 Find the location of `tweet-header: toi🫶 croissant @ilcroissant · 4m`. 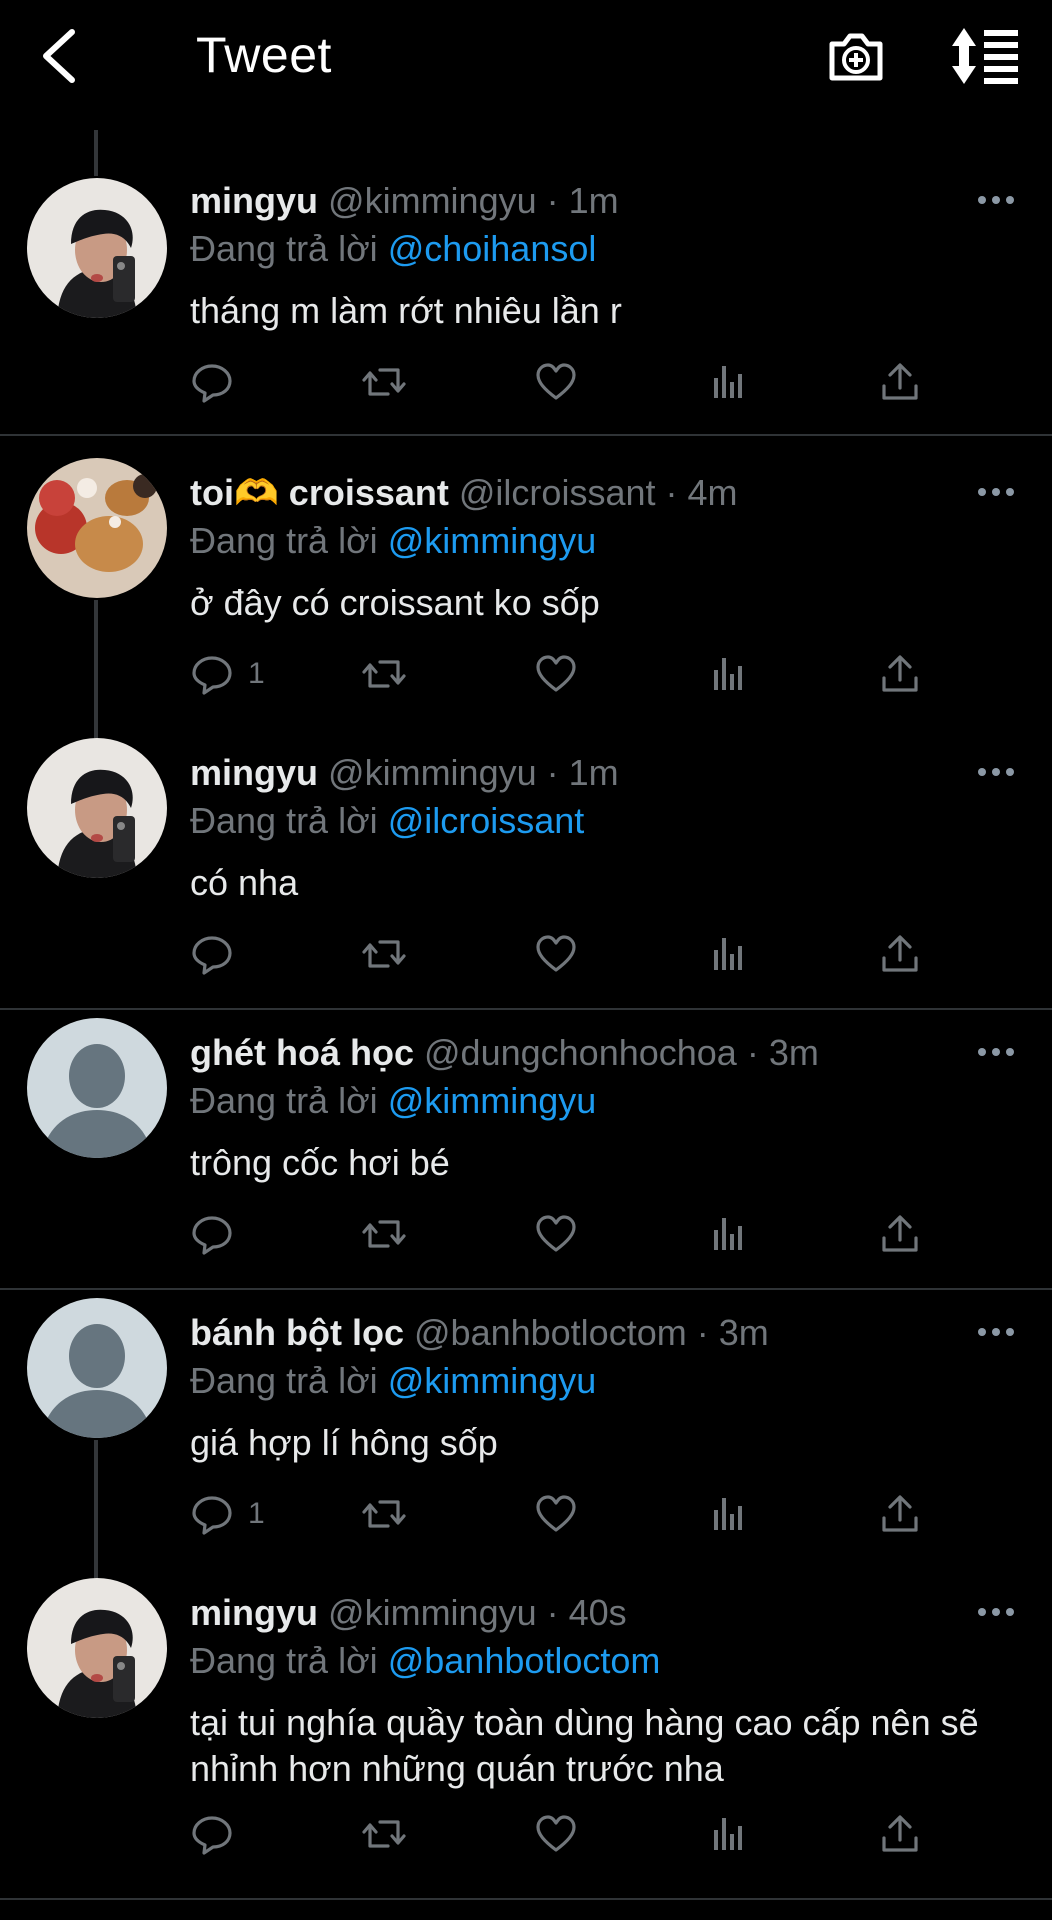

tweet-header: toi🫶 croissant @ilcroissant · 4m is located at coordinates (464, 493).